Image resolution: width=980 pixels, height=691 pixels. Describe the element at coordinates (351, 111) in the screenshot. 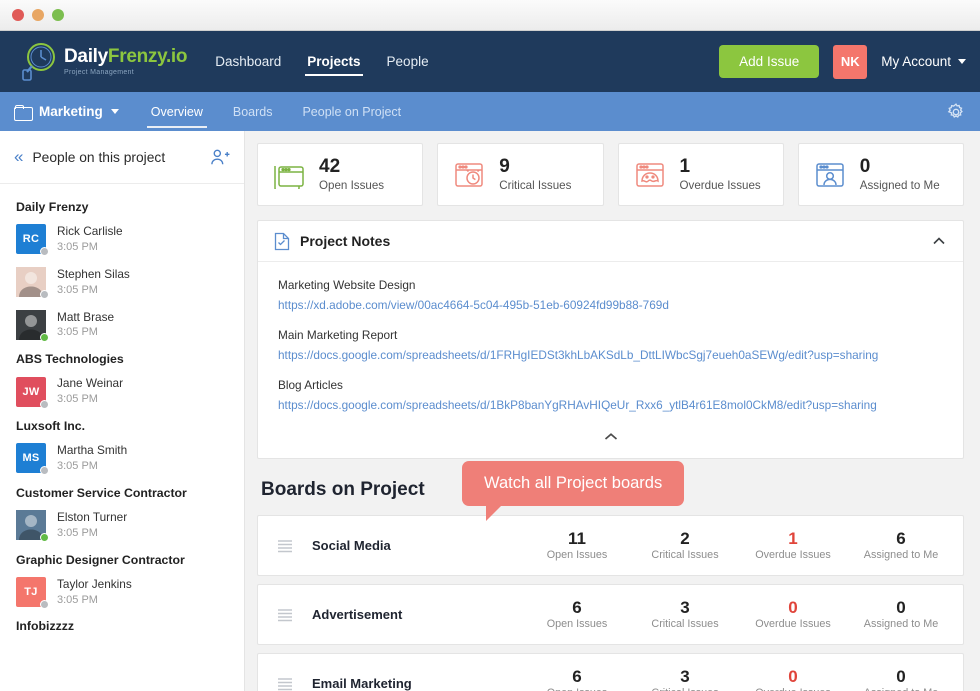

I see `tab-people-on-project: People on Project` at that location.